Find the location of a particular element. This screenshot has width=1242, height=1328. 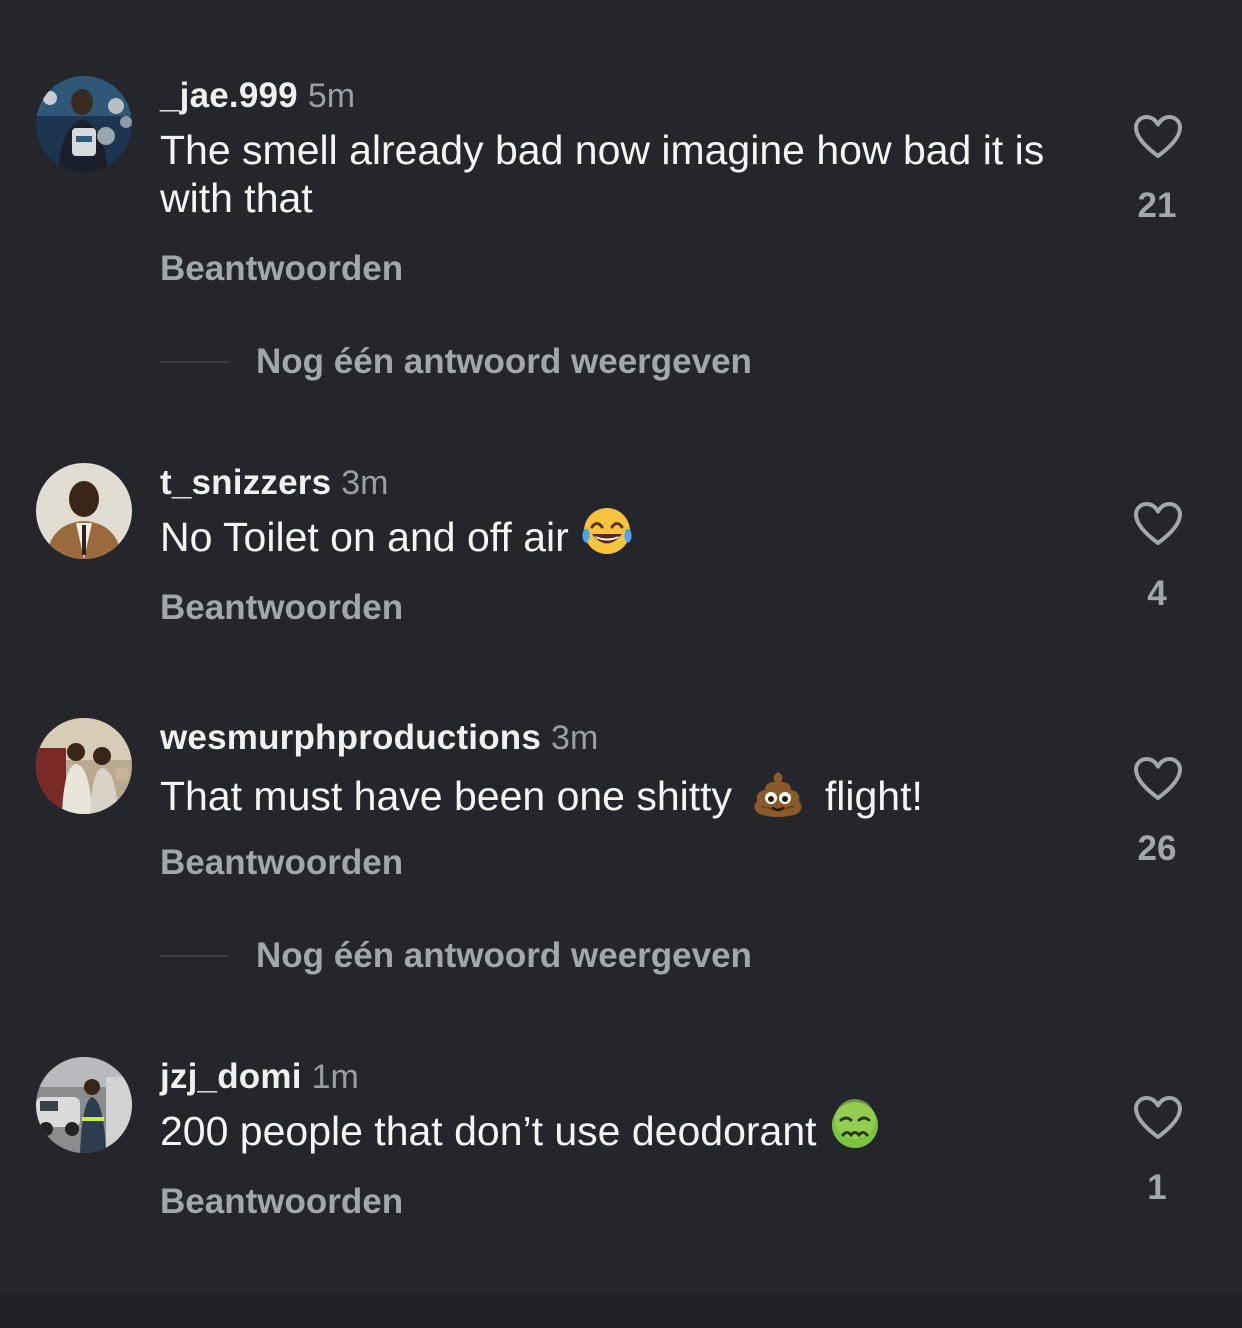

like-count: 26 is located at coordinates (1157, 848).